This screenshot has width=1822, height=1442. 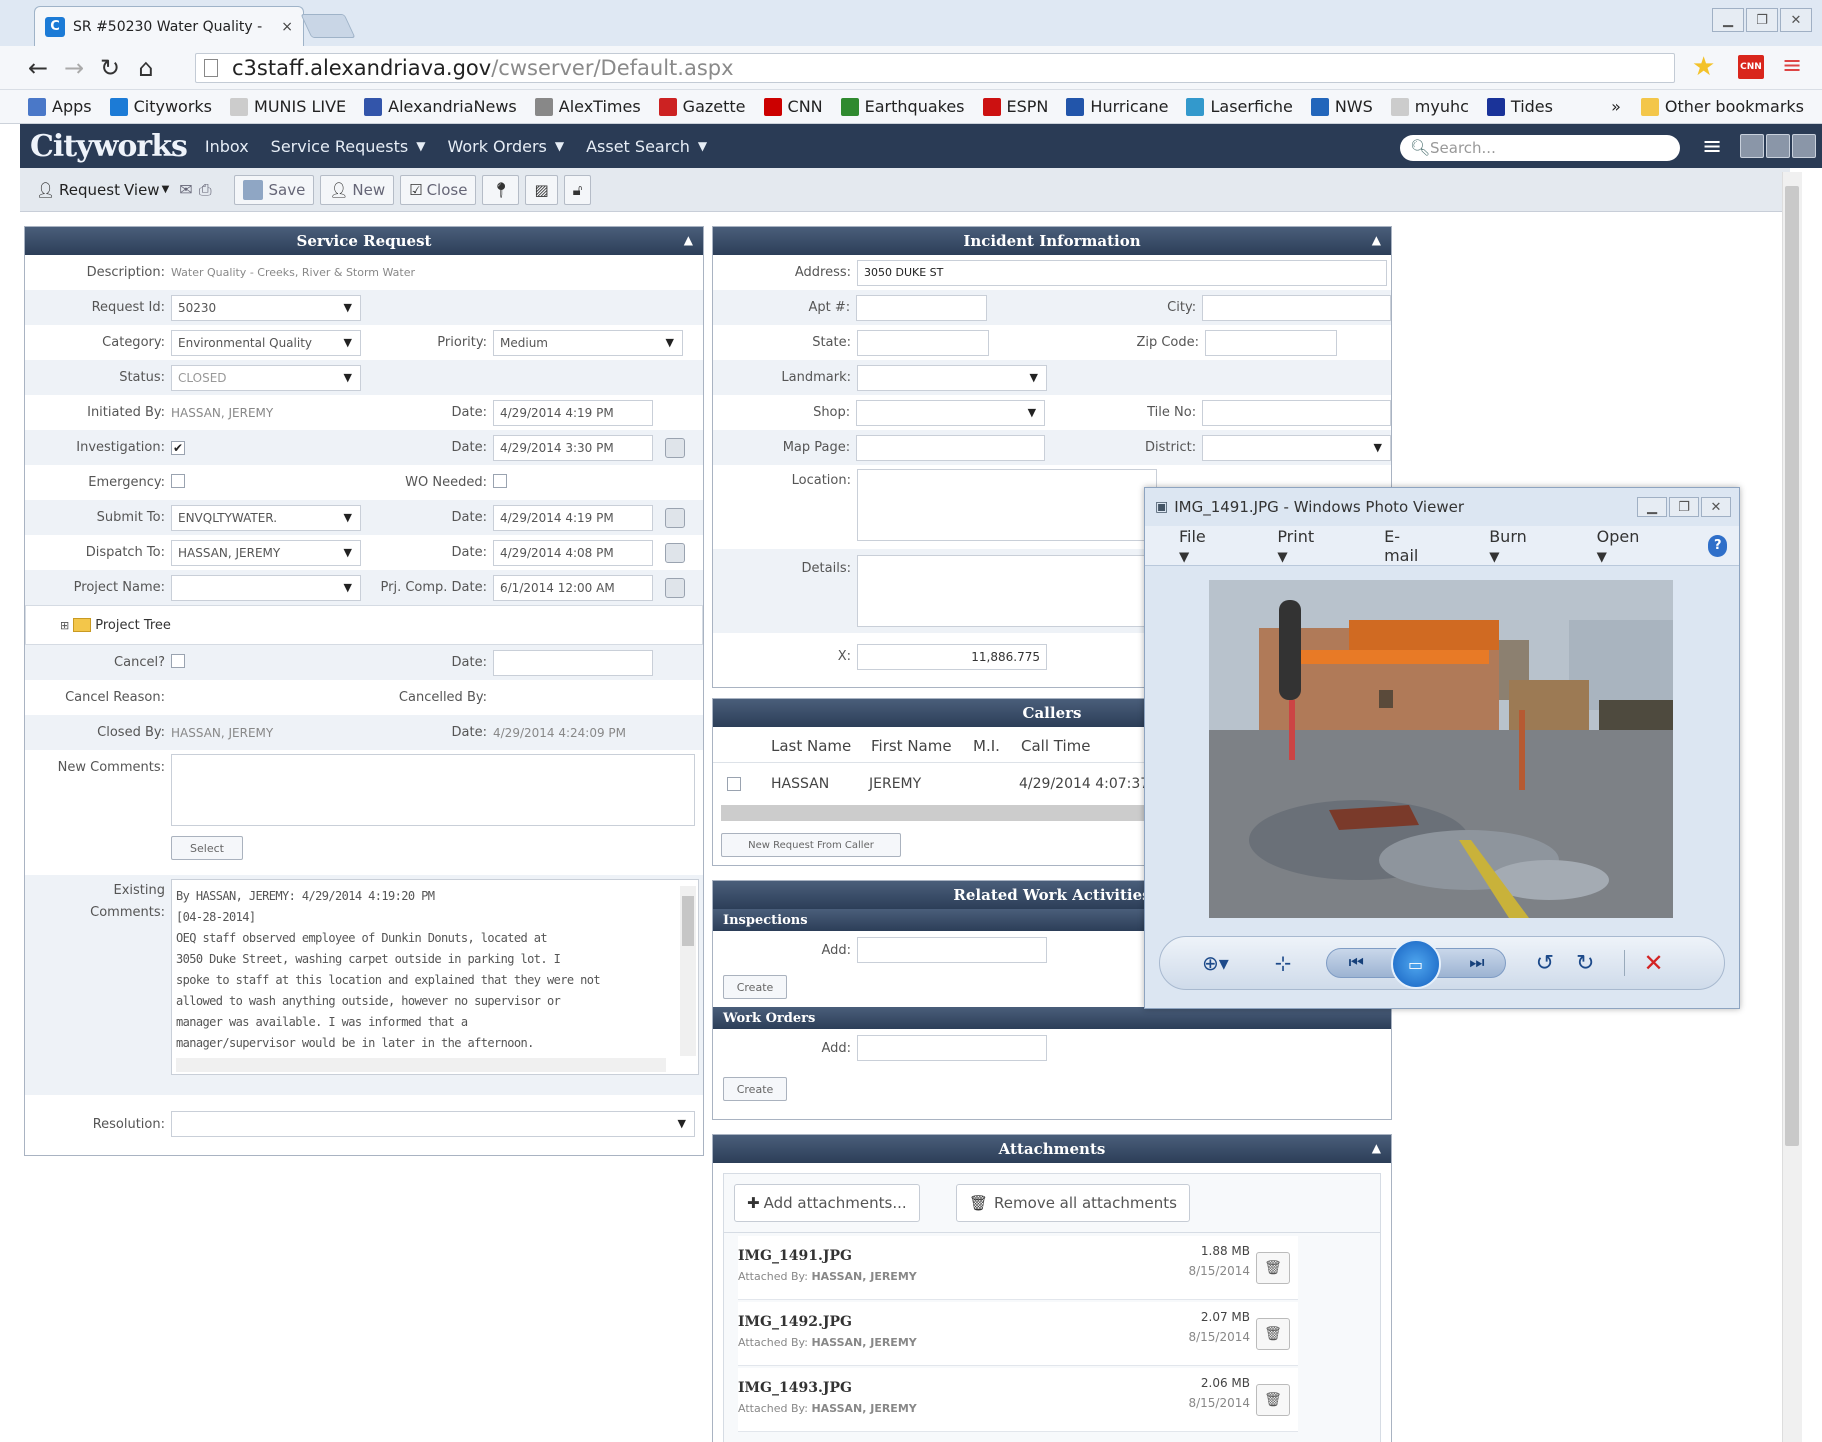 I want to click on zip-field, so click(x=1271, y=342).